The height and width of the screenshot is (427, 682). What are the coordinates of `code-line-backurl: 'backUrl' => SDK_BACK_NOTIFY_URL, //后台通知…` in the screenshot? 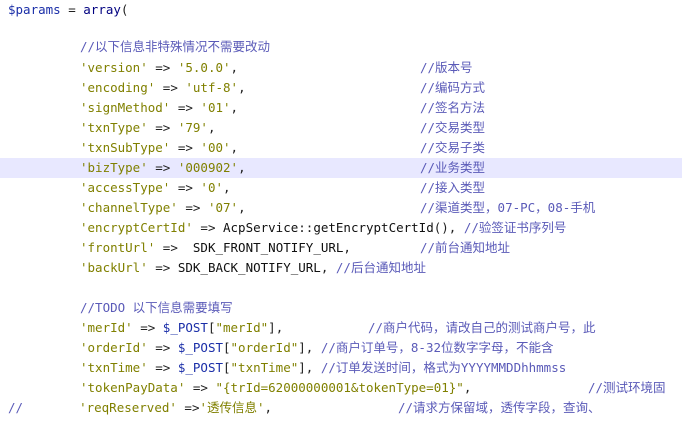 It's located at (341, 268).